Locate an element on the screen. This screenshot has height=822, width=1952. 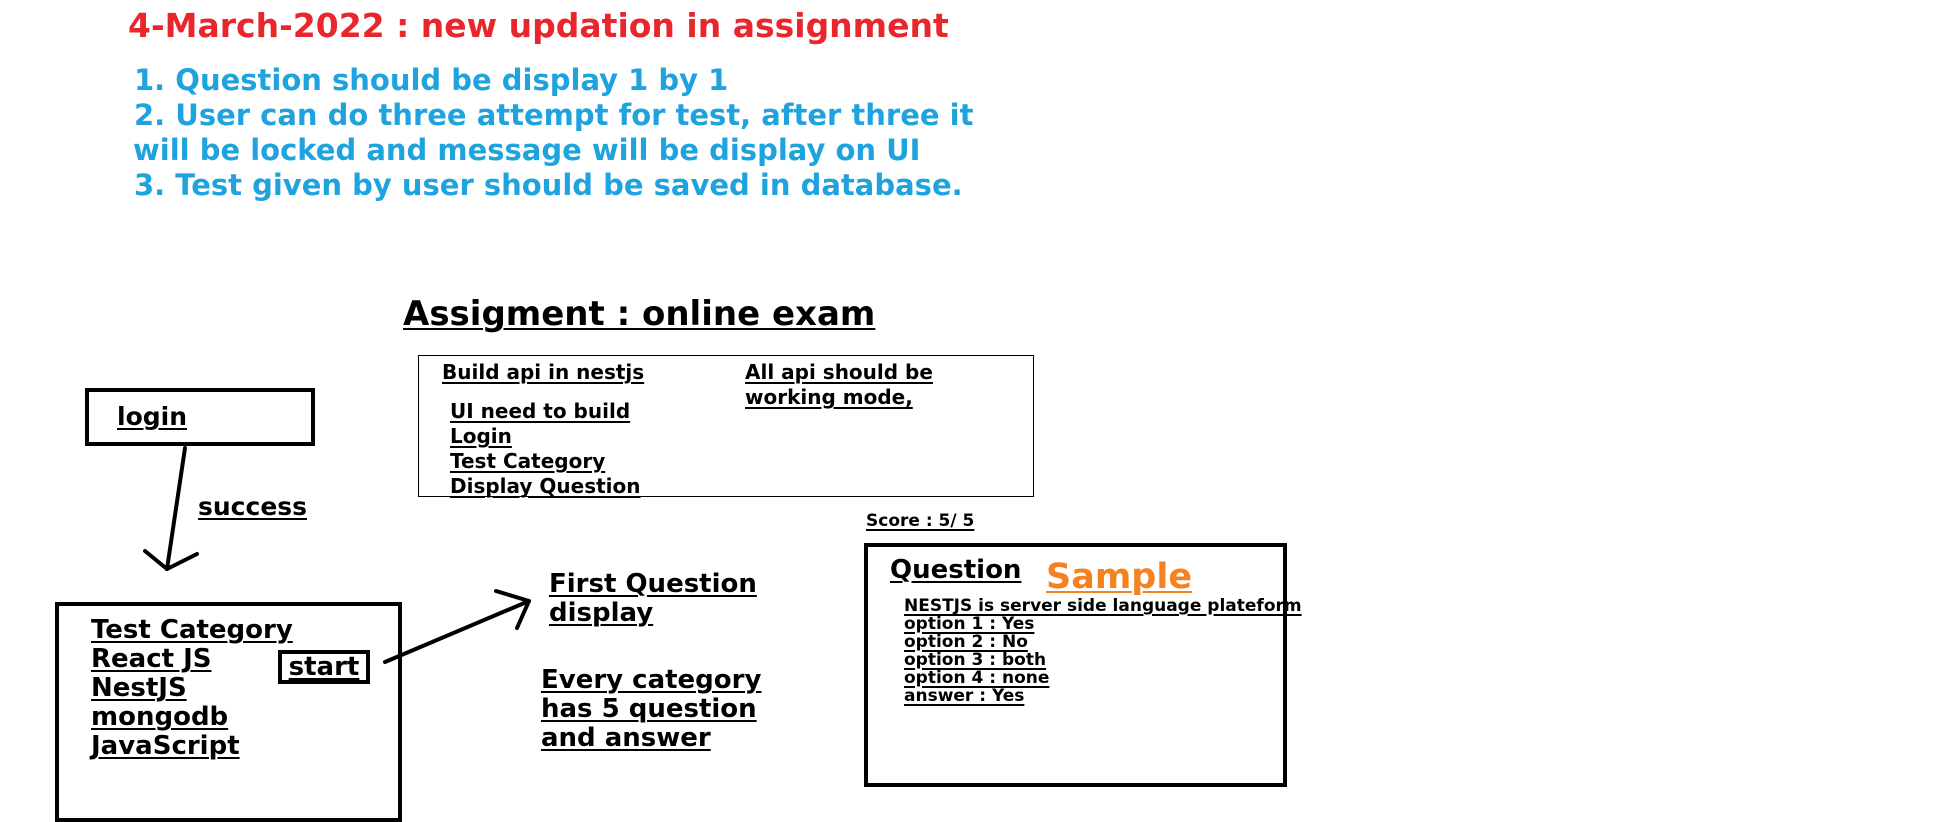
flow-arrows is located at coordinates (337, 555).